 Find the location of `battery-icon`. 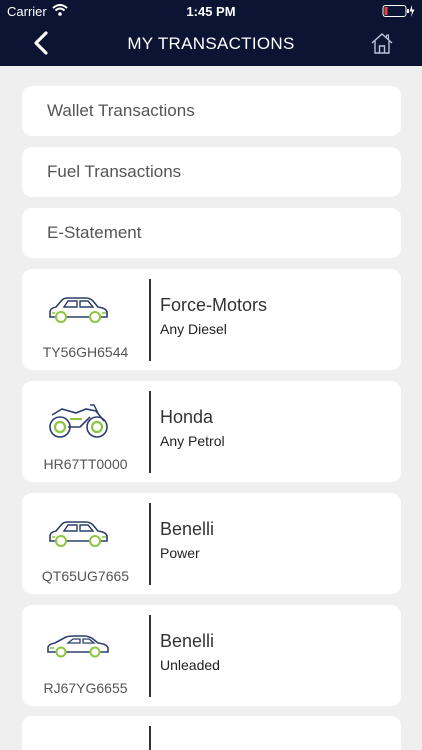

battery-icon is located at coordinates (398, 11).